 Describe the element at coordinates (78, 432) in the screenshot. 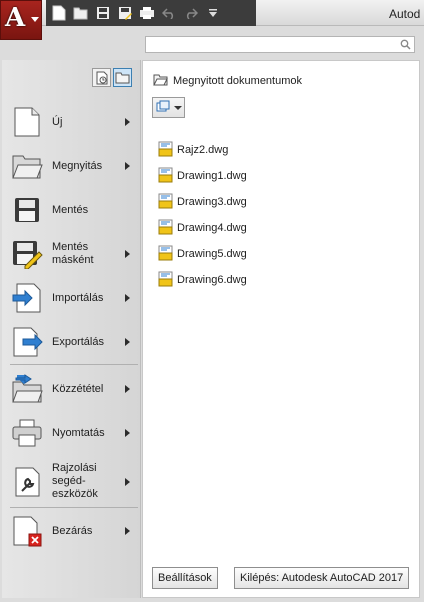

I see `menu-item-label: Nyomtatás` at that location.